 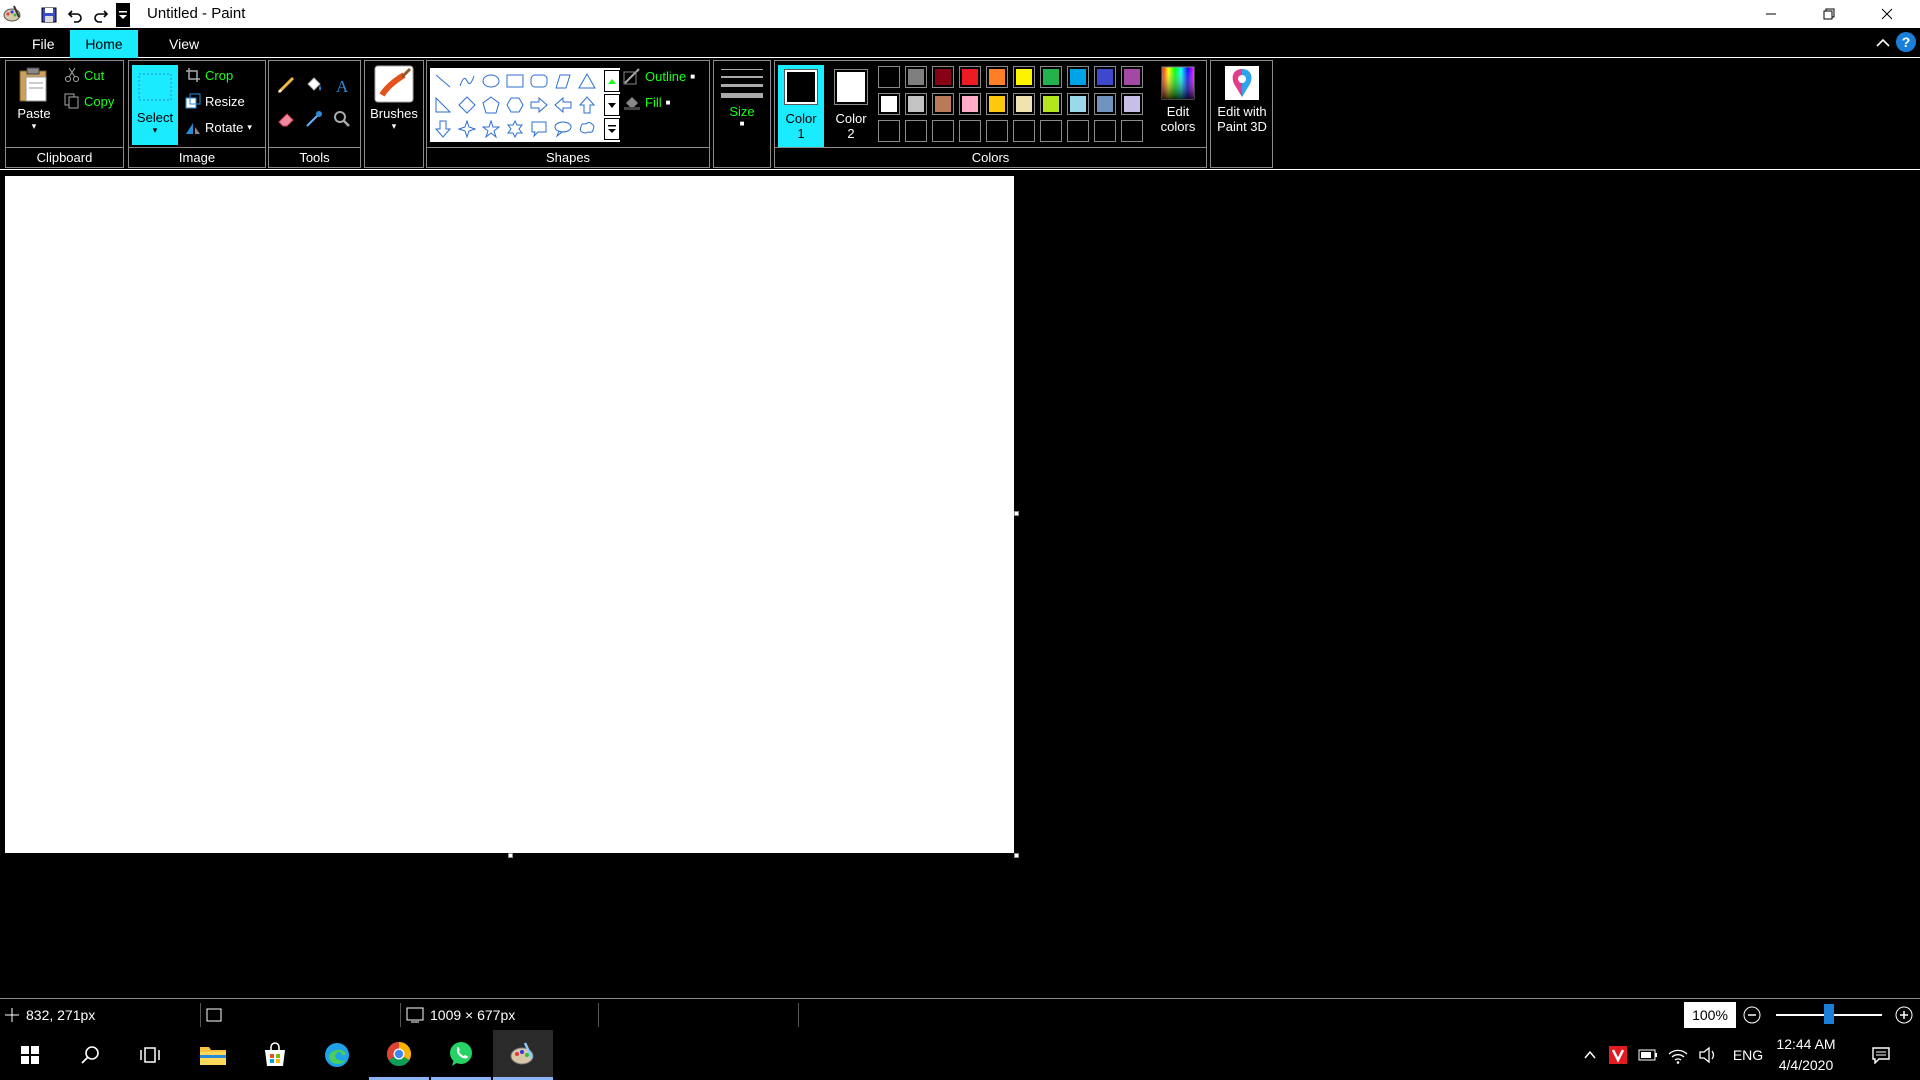 What do you see at coordinates (1752, 1015) in the screenshot?
I see `zoom-out-icon` at bounding box center [1752, 1015].